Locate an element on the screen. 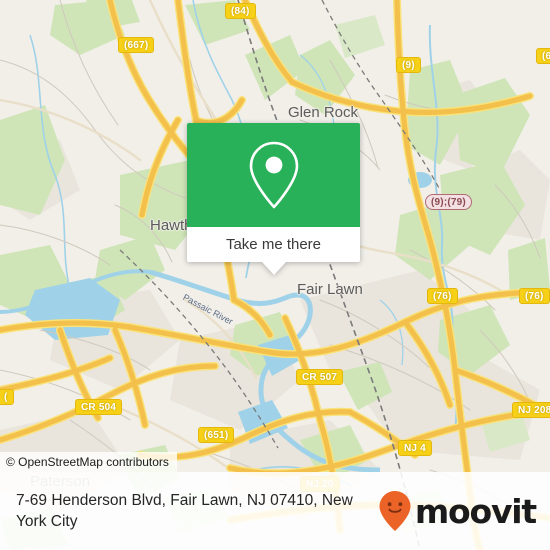  location-popup-card: Take me there is located at coordinates (273, 199).